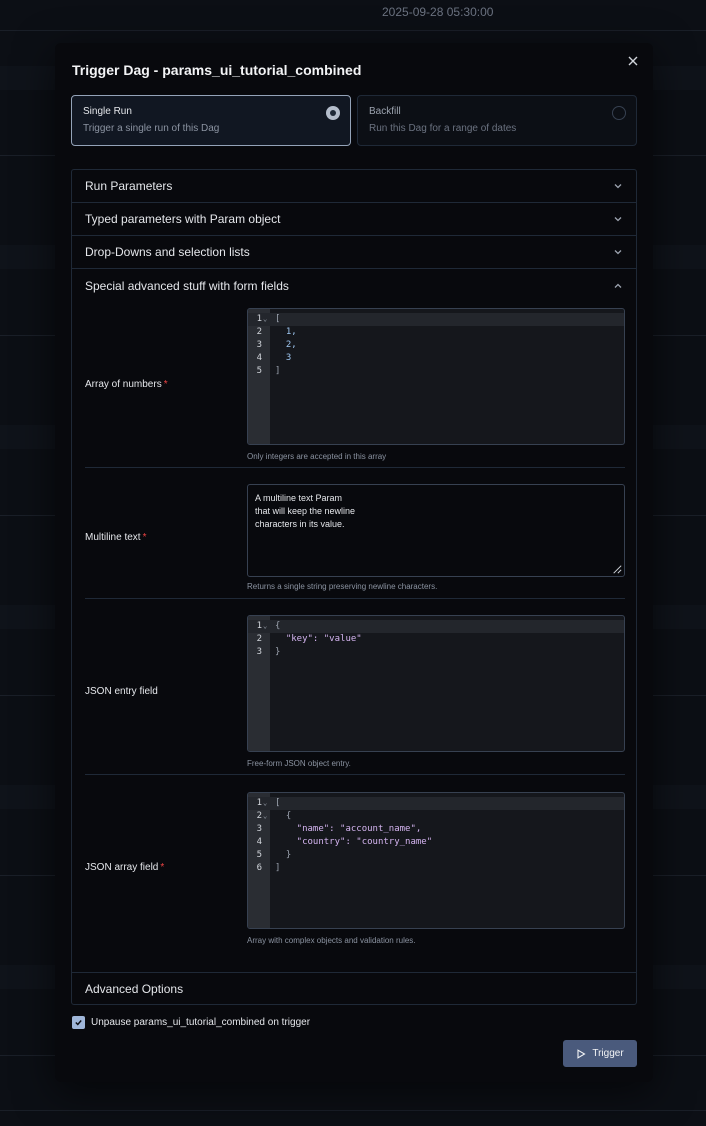 This screenshot has height=1126, width=706. I want to click on json-entry-editor: 1 ⌄{ 2 "key": "value" 3}, so click(436, 683).